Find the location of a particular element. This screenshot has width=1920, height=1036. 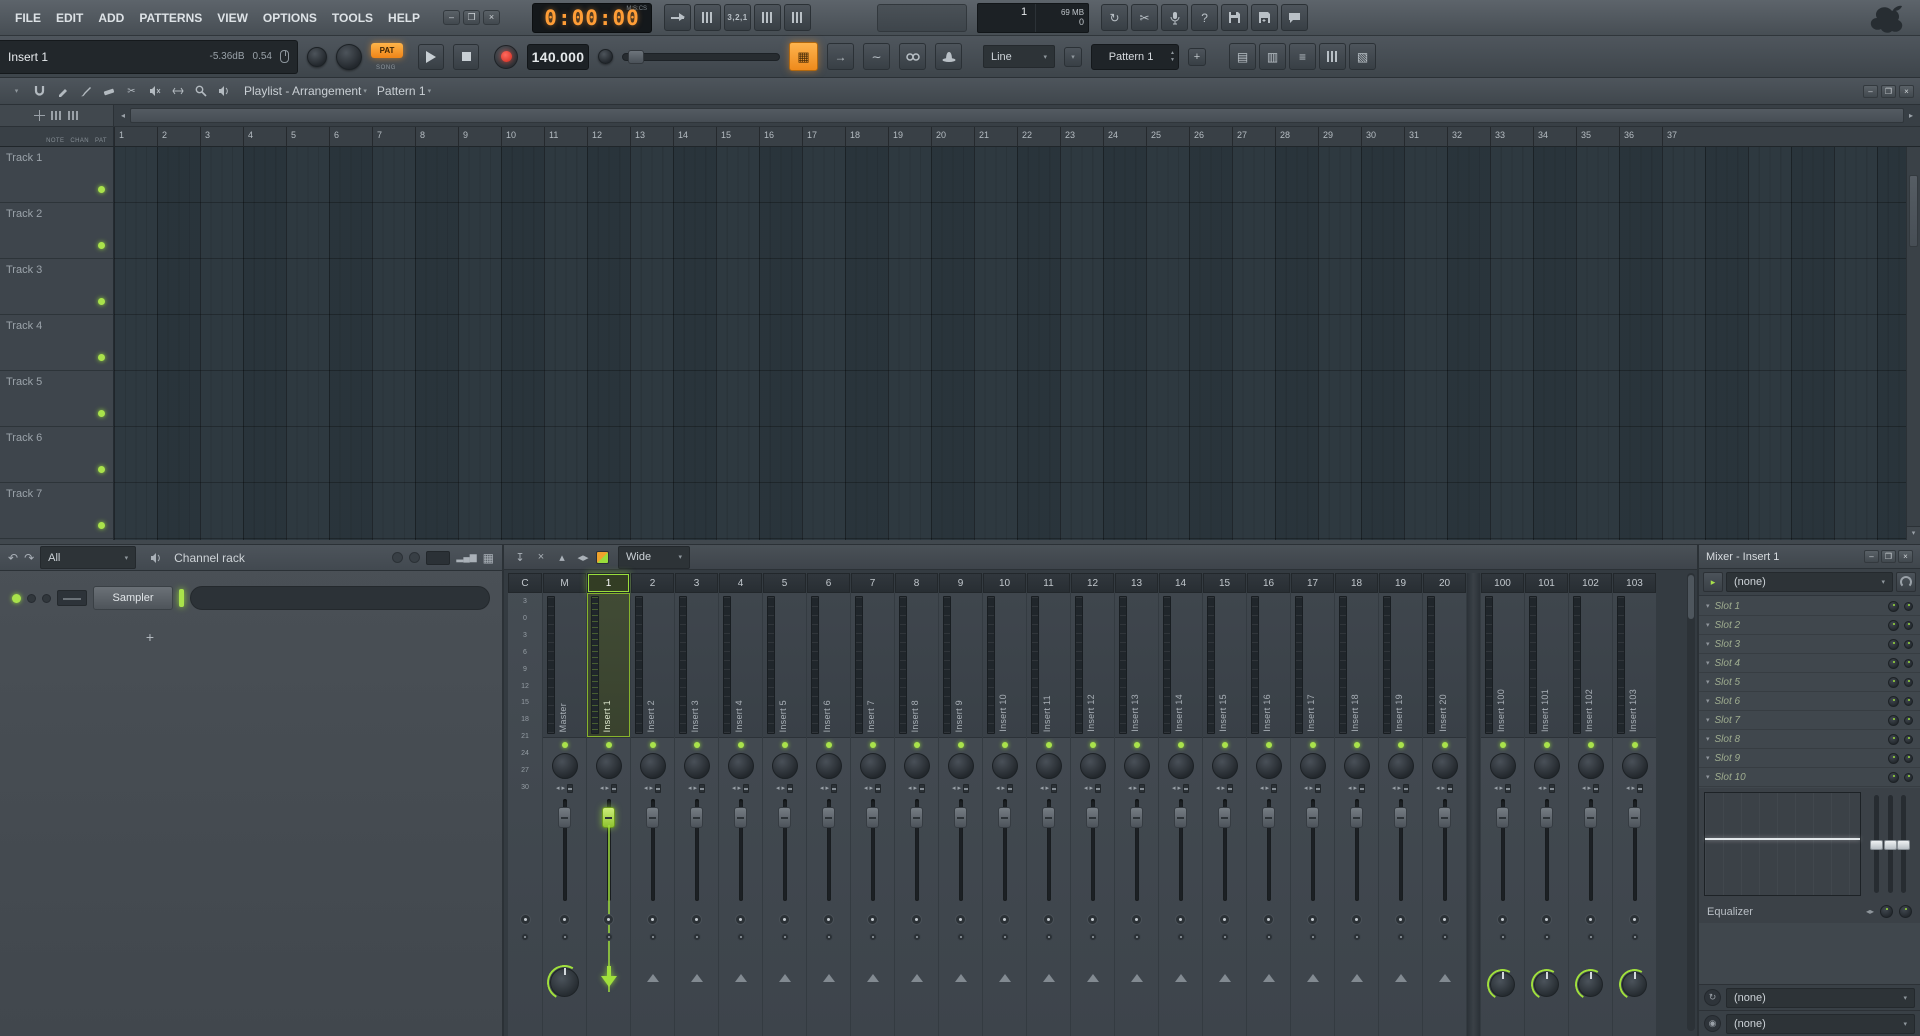

strip-meter: Insert 20 is located at coordinates (1444, 665).